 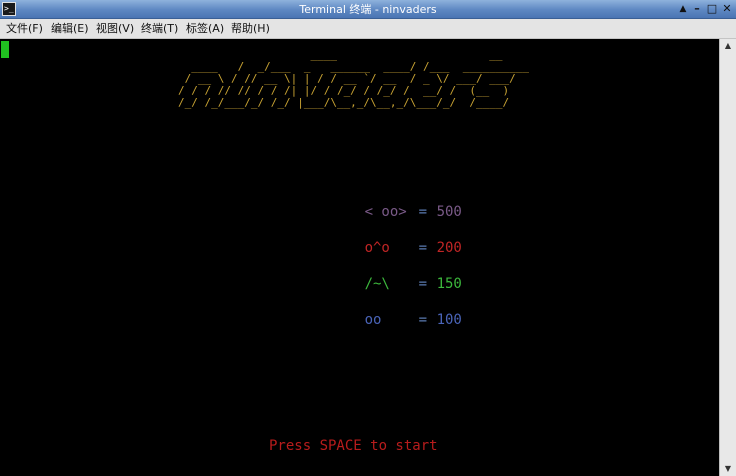 What do you see at coordinates (727, 257) in the screenshot?
I see `vertical-scrollbar: ▲ ▼` at bounding box center [727, 257].